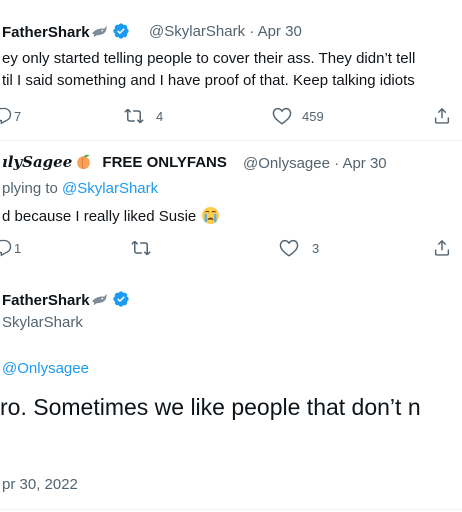 The height and width of the screenshot is (512, 462). I want to click on crying-emoji-icon, so click(211, 215).